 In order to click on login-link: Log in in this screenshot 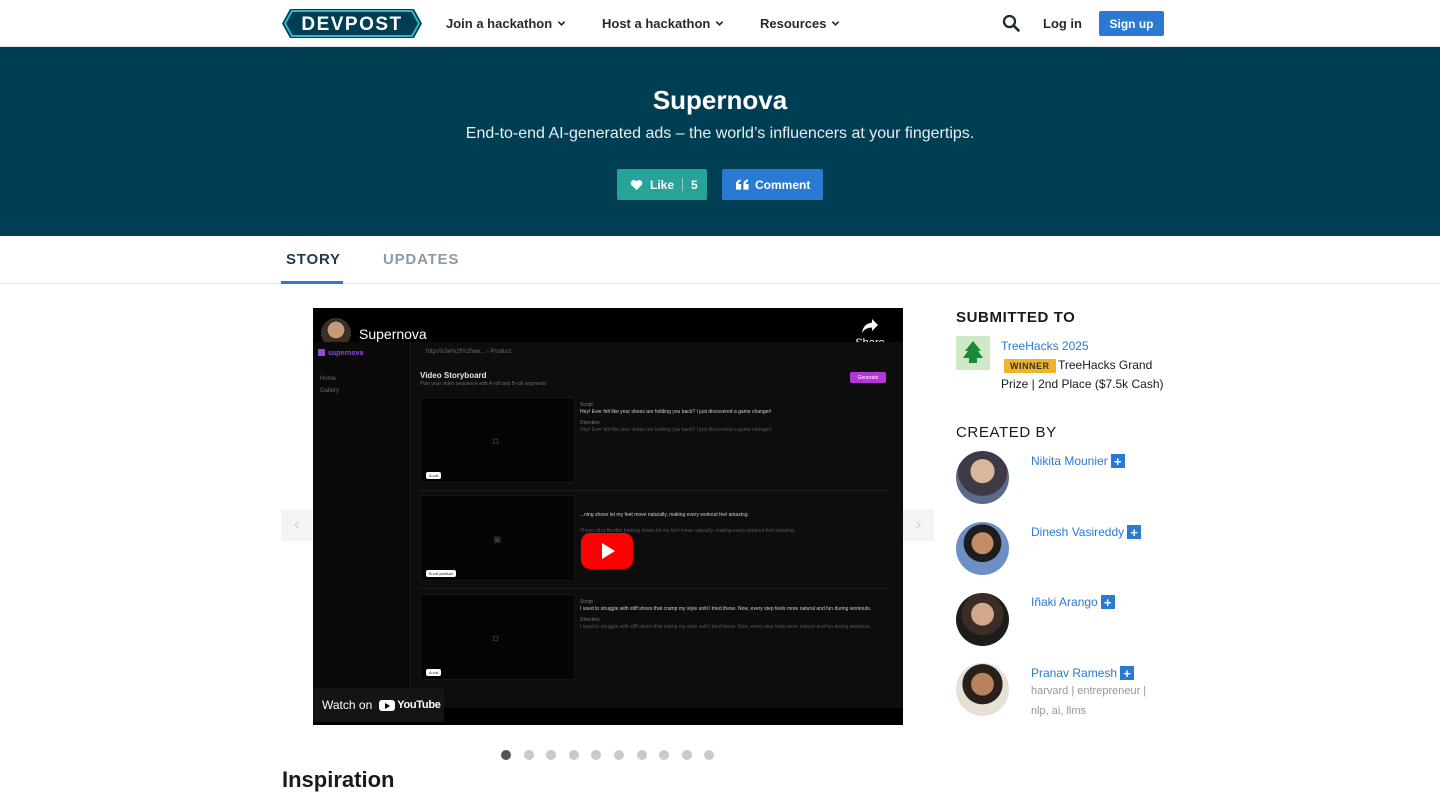, I will do `click(1062, 23)`.